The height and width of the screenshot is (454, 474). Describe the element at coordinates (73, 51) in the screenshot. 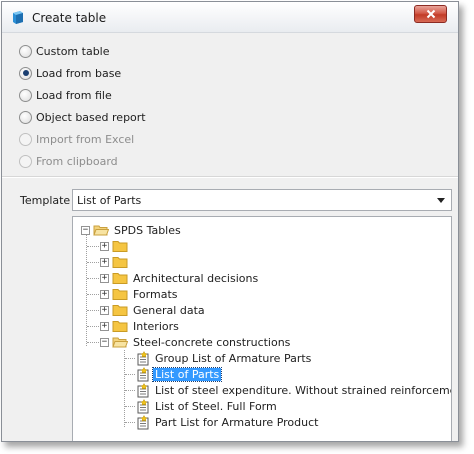

I see `radio-label: Custom table` at that location.